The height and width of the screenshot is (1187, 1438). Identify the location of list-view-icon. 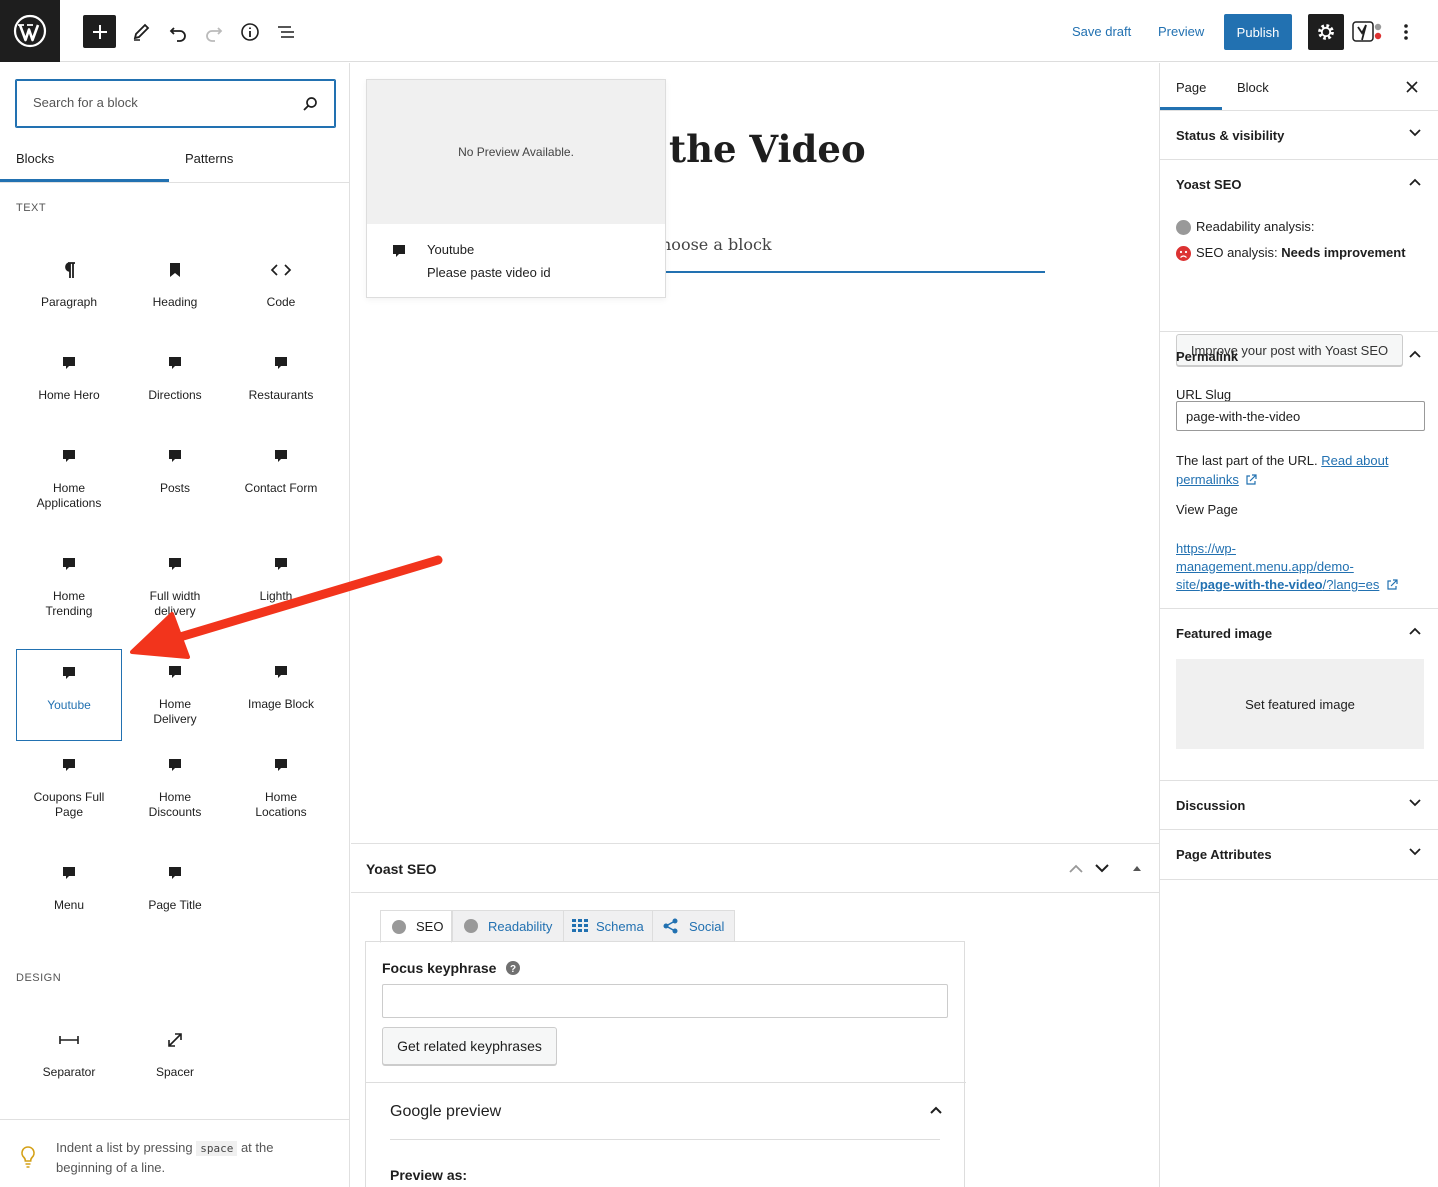
(286, 32).